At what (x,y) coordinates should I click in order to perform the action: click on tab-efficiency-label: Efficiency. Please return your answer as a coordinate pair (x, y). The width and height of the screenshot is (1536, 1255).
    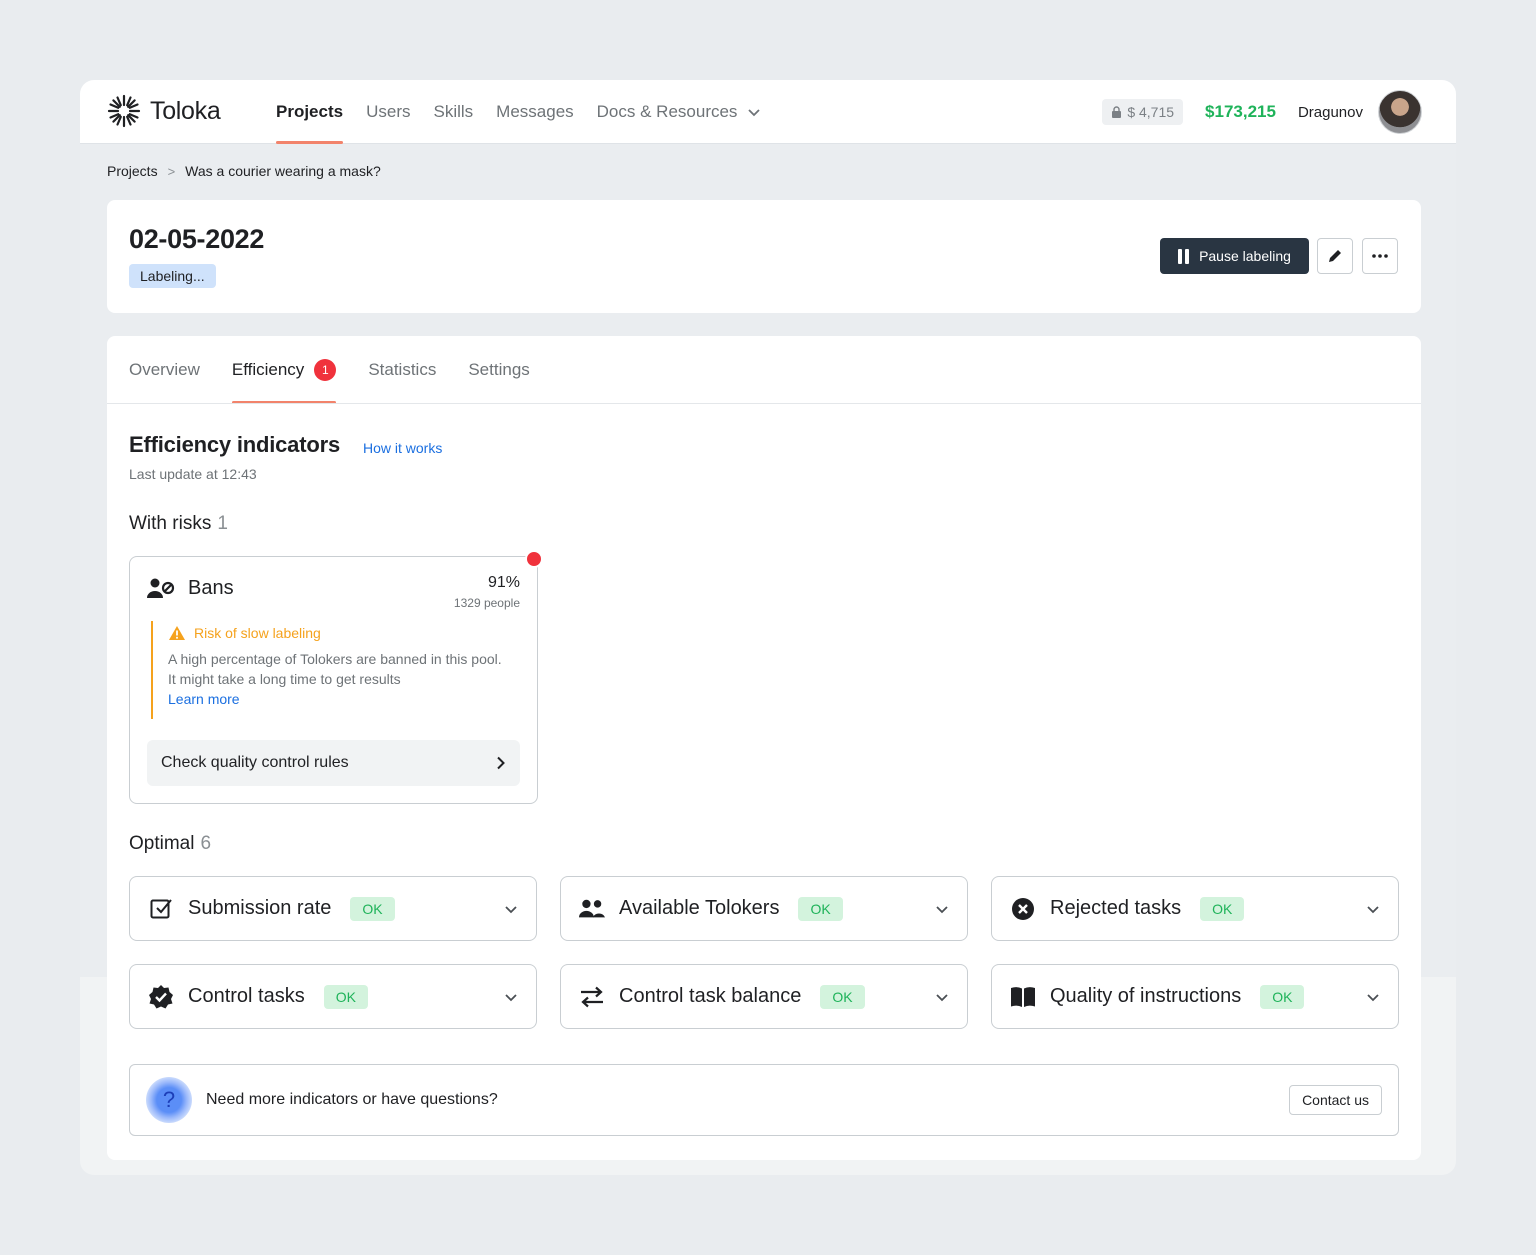
    Looking at the image, I should click on (268, 369).